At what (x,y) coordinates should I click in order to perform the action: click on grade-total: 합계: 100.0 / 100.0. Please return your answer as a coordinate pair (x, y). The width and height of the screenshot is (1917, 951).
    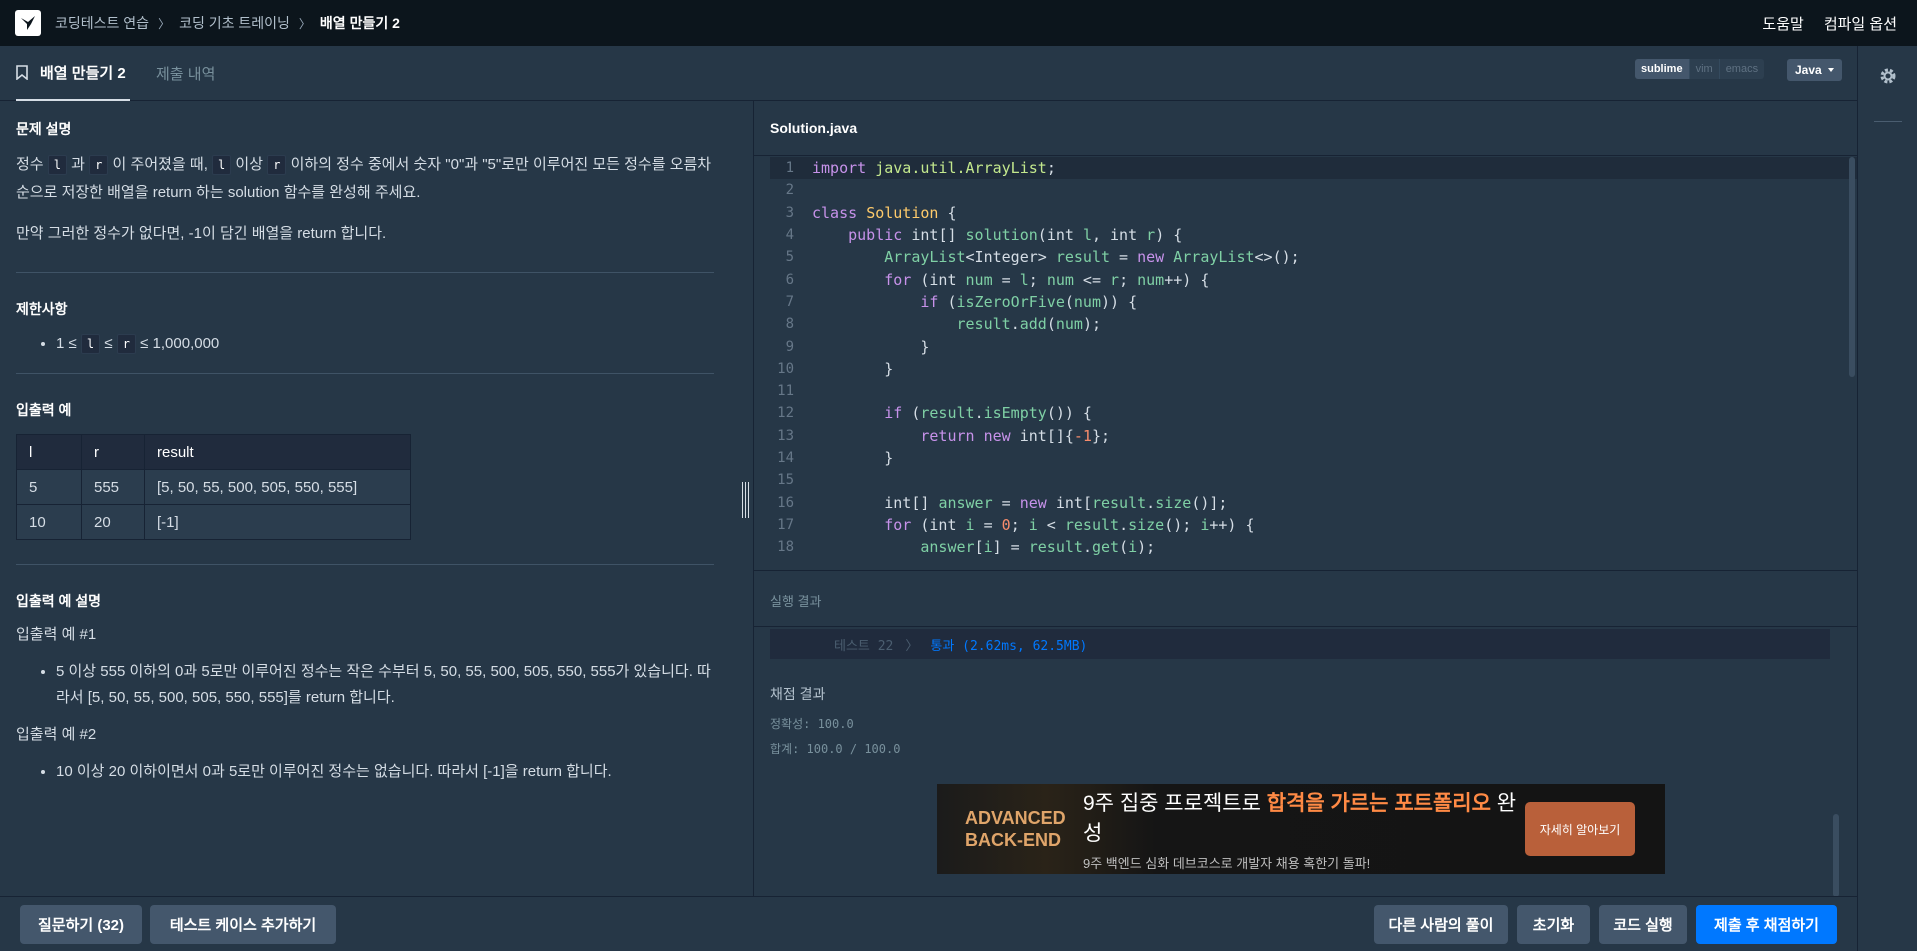
    Looking at the image, I should click on (835, 749).